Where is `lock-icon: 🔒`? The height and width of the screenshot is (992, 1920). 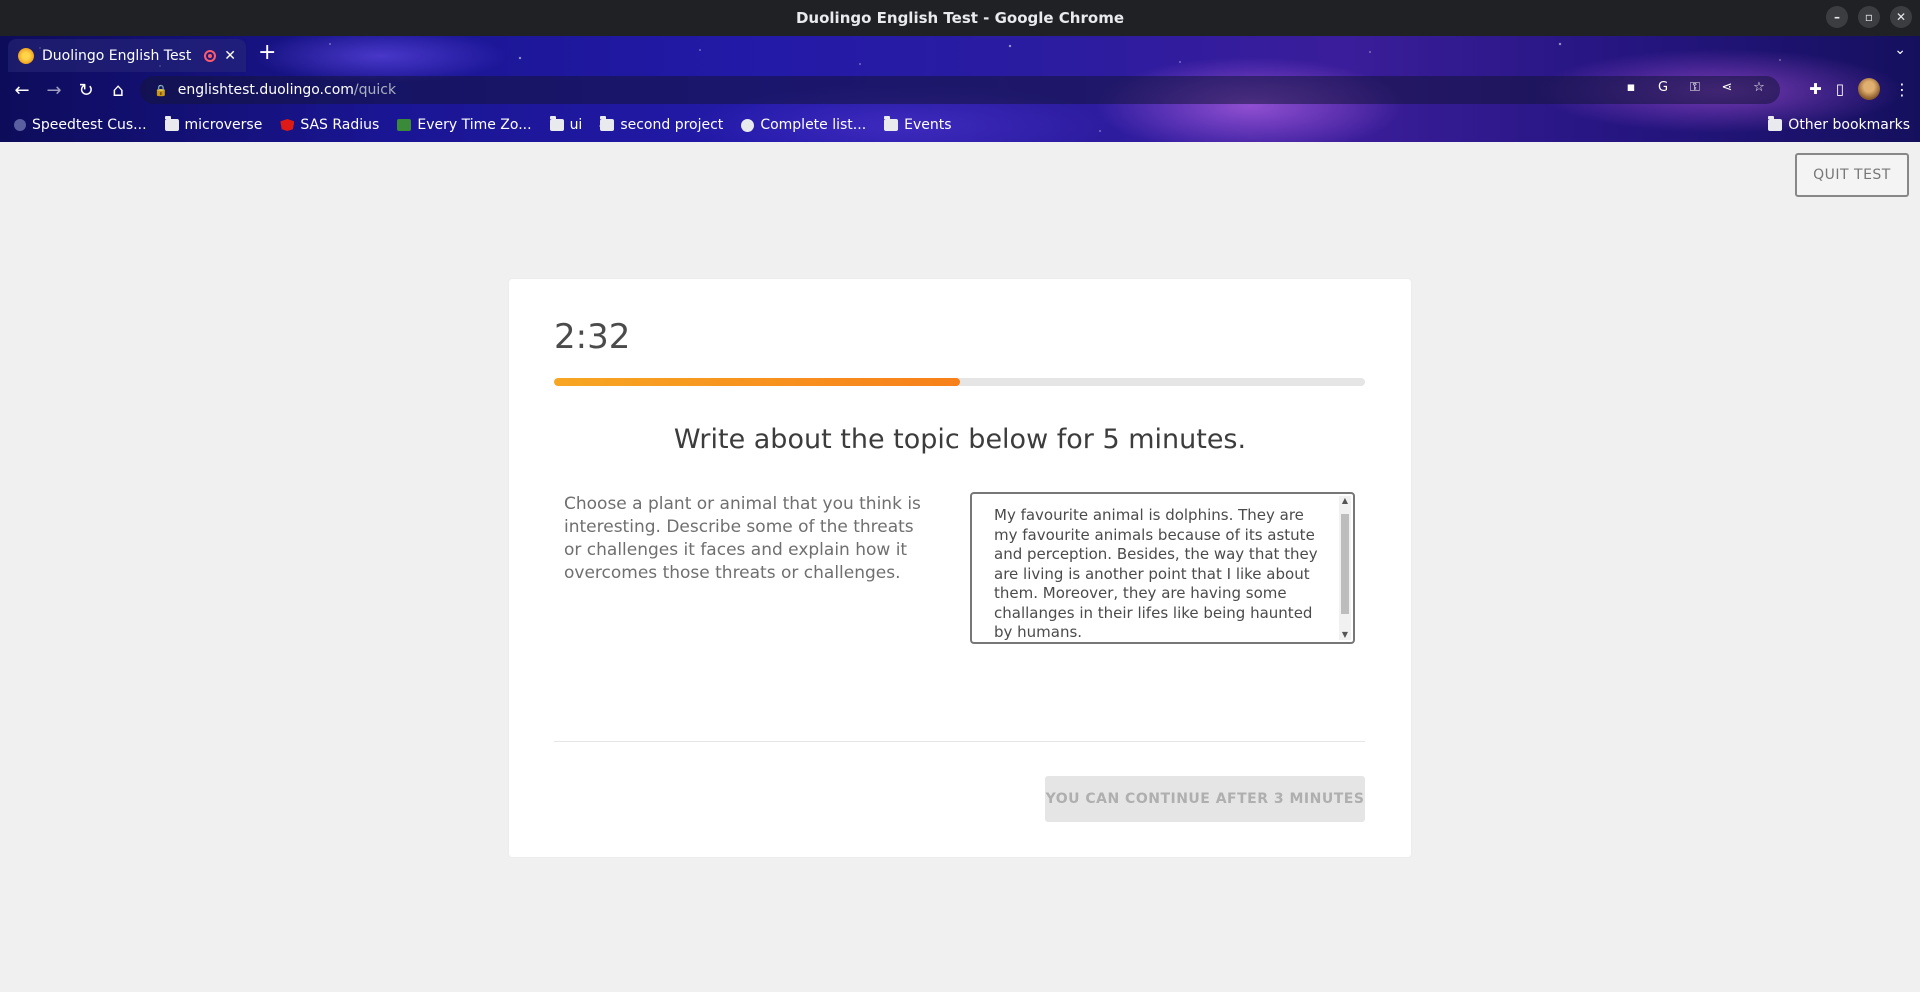 lock-icon: 🔒 is located at coordinates (161, 90).